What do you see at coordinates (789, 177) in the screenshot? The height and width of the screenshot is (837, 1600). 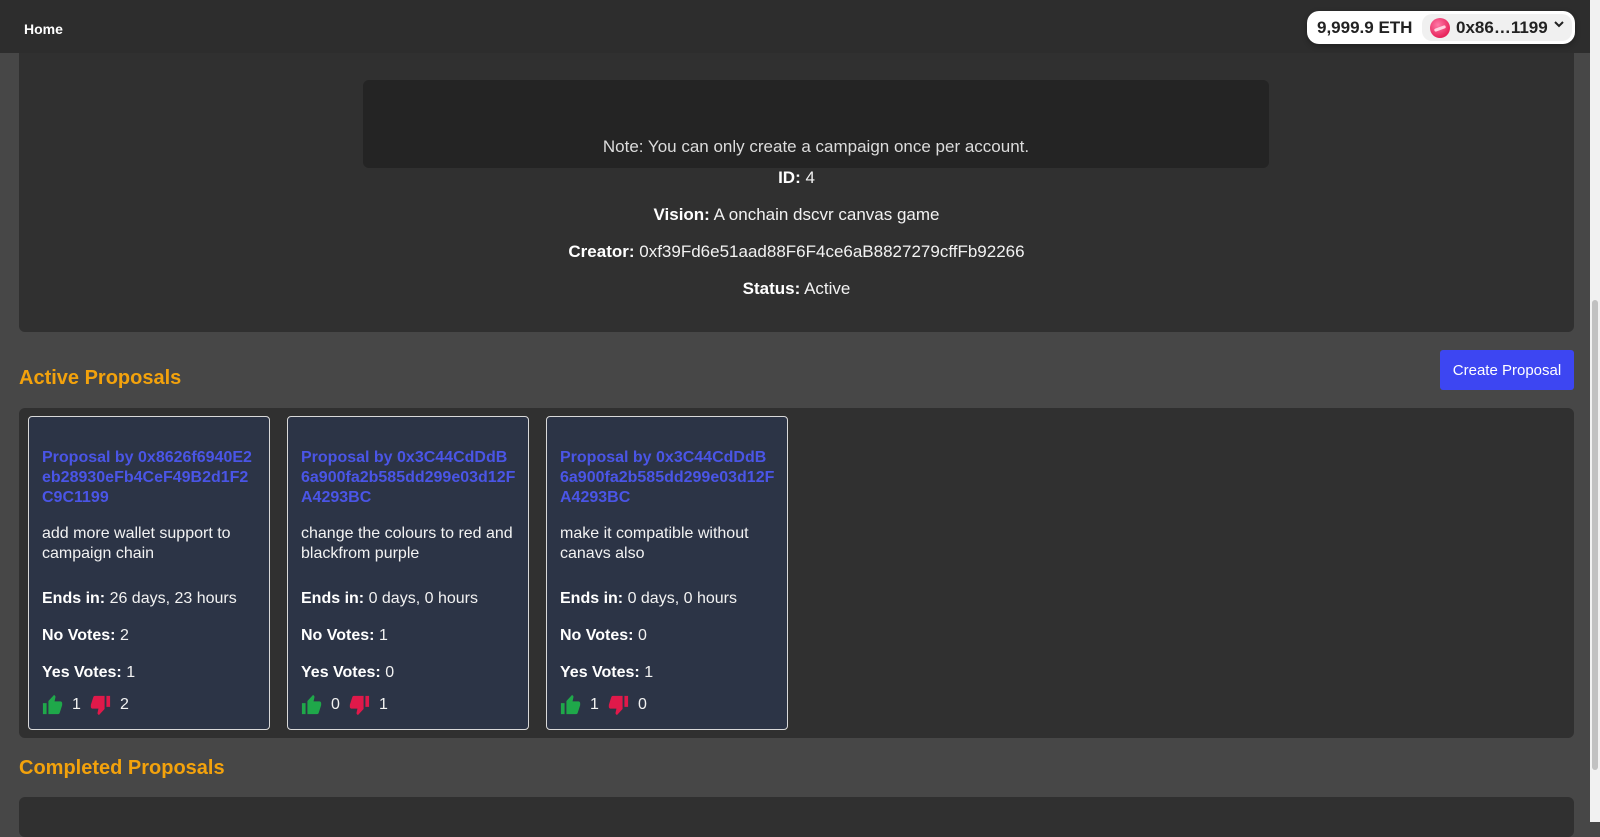 I see `campaign-id-label: ID:` at bounding box center [789, 177].